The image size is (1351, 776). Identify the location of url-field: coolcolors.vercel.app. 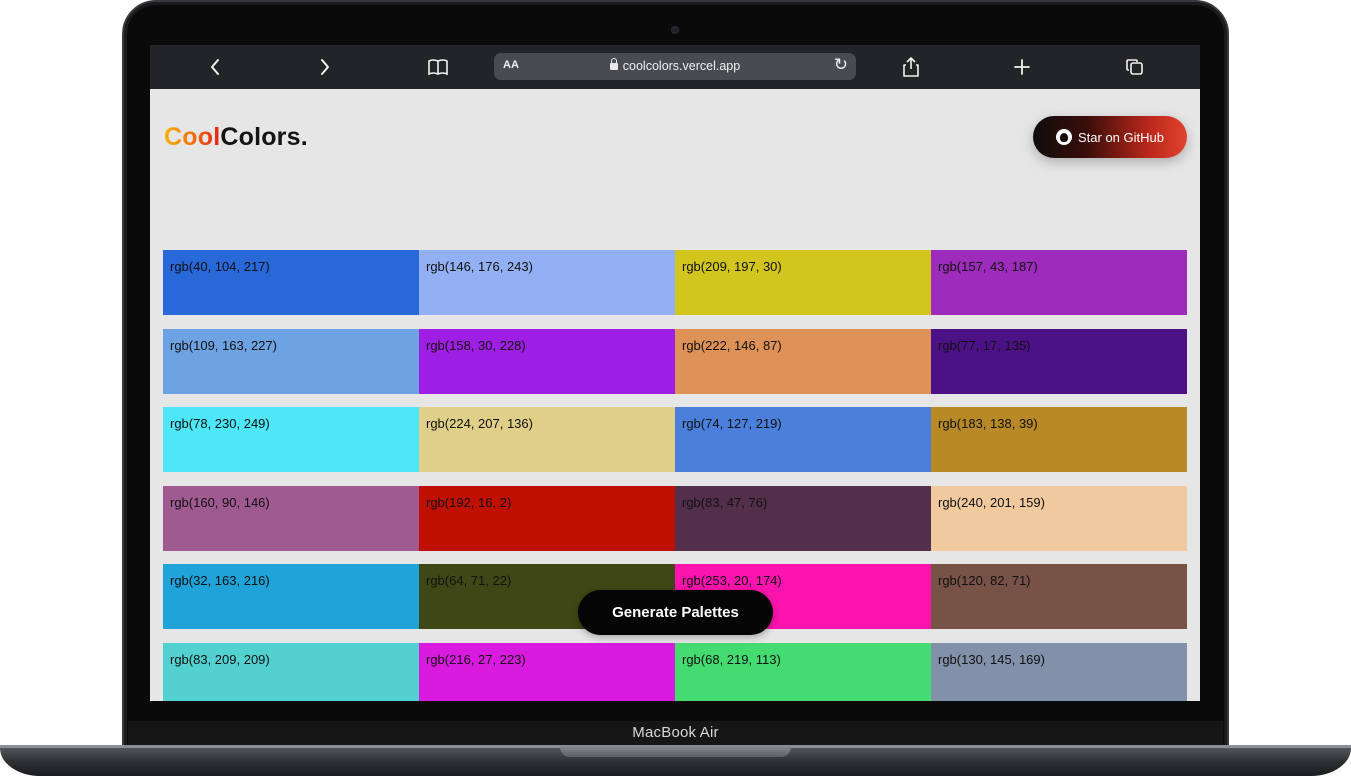
(675, 65).